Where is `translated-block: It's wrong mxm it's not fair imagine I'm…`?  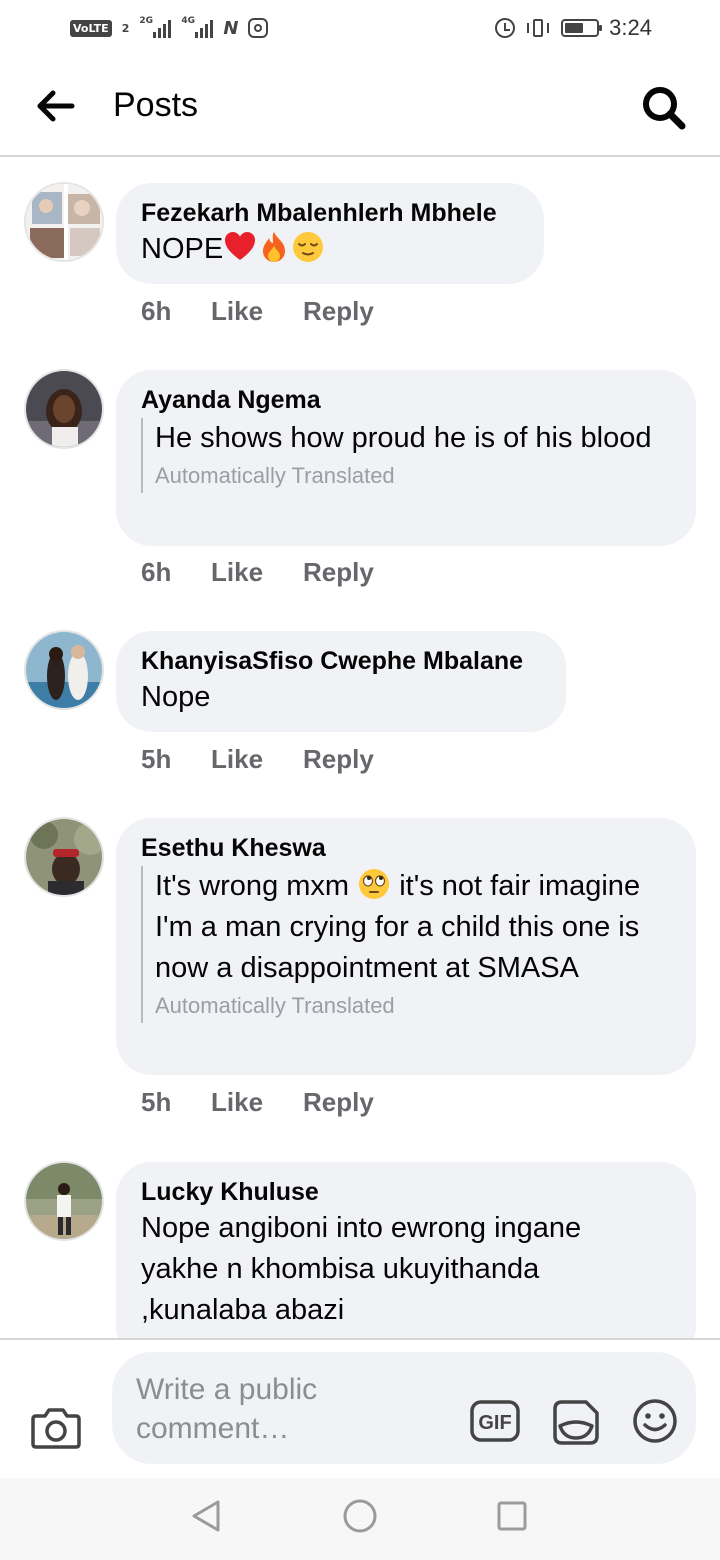
translated-block: It's wrong mxm it's not fair imagine I'm… is located at coordinates (406, 944).